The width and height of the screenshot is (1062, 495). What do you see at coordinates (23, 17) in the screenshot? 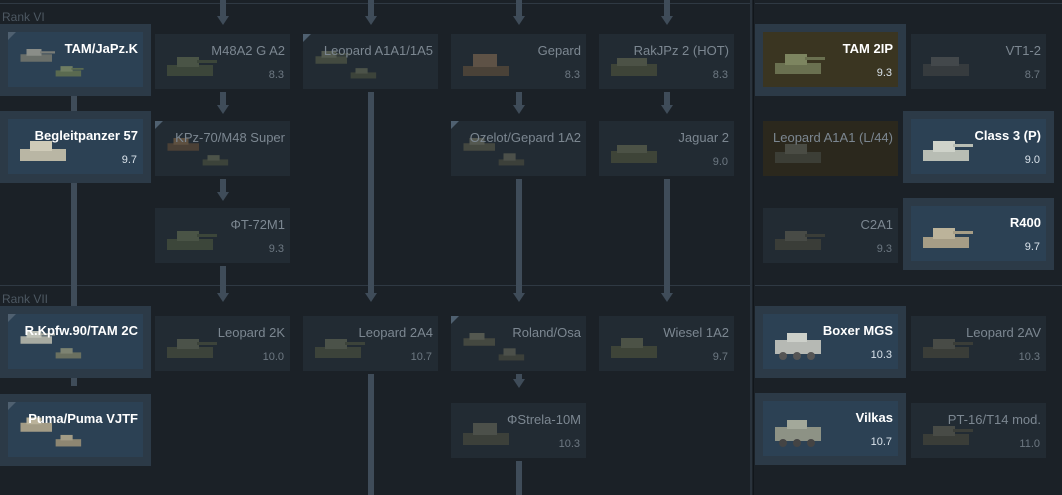
I see `rank-label-vi: Rank VI` at bounding box center [23, 17].